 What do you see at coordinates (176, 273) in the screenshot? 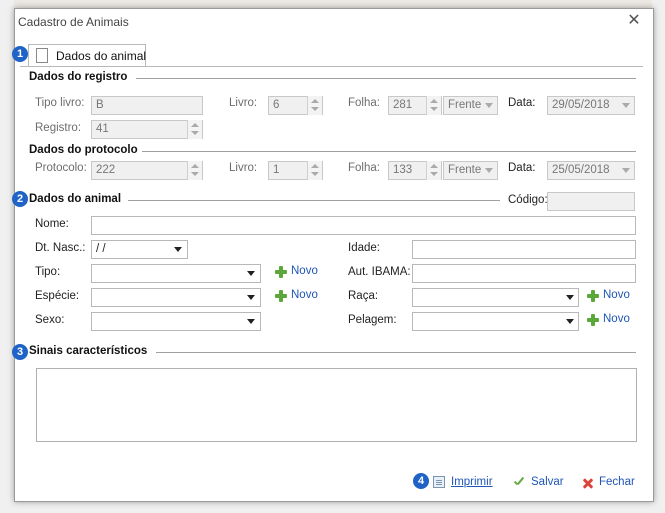
I see `tipo-select` at bounding box center [176, 273].